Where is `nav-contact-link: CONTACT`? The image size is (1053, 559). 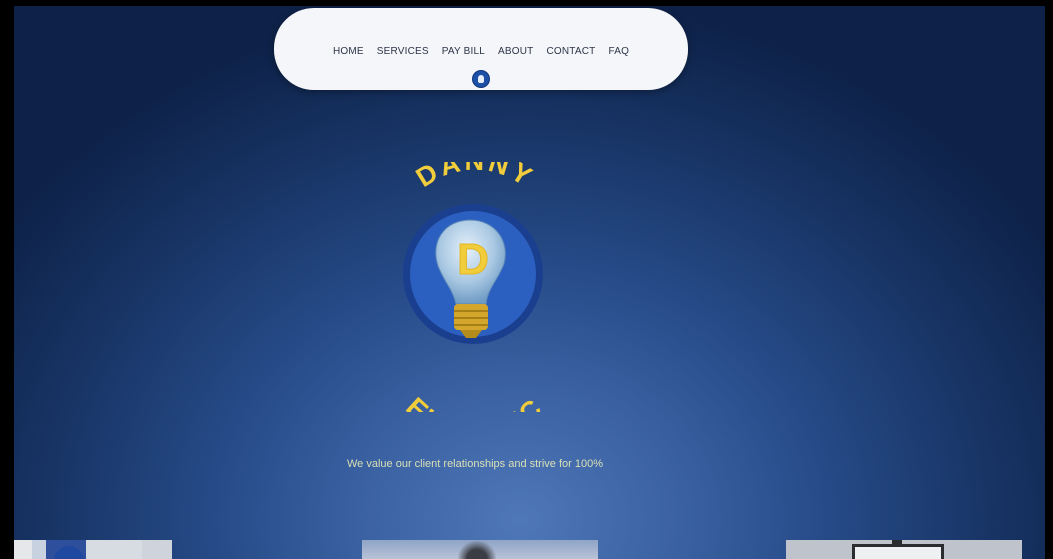 nav-contact-link: CONTACT is located at coordinates (570, 51).